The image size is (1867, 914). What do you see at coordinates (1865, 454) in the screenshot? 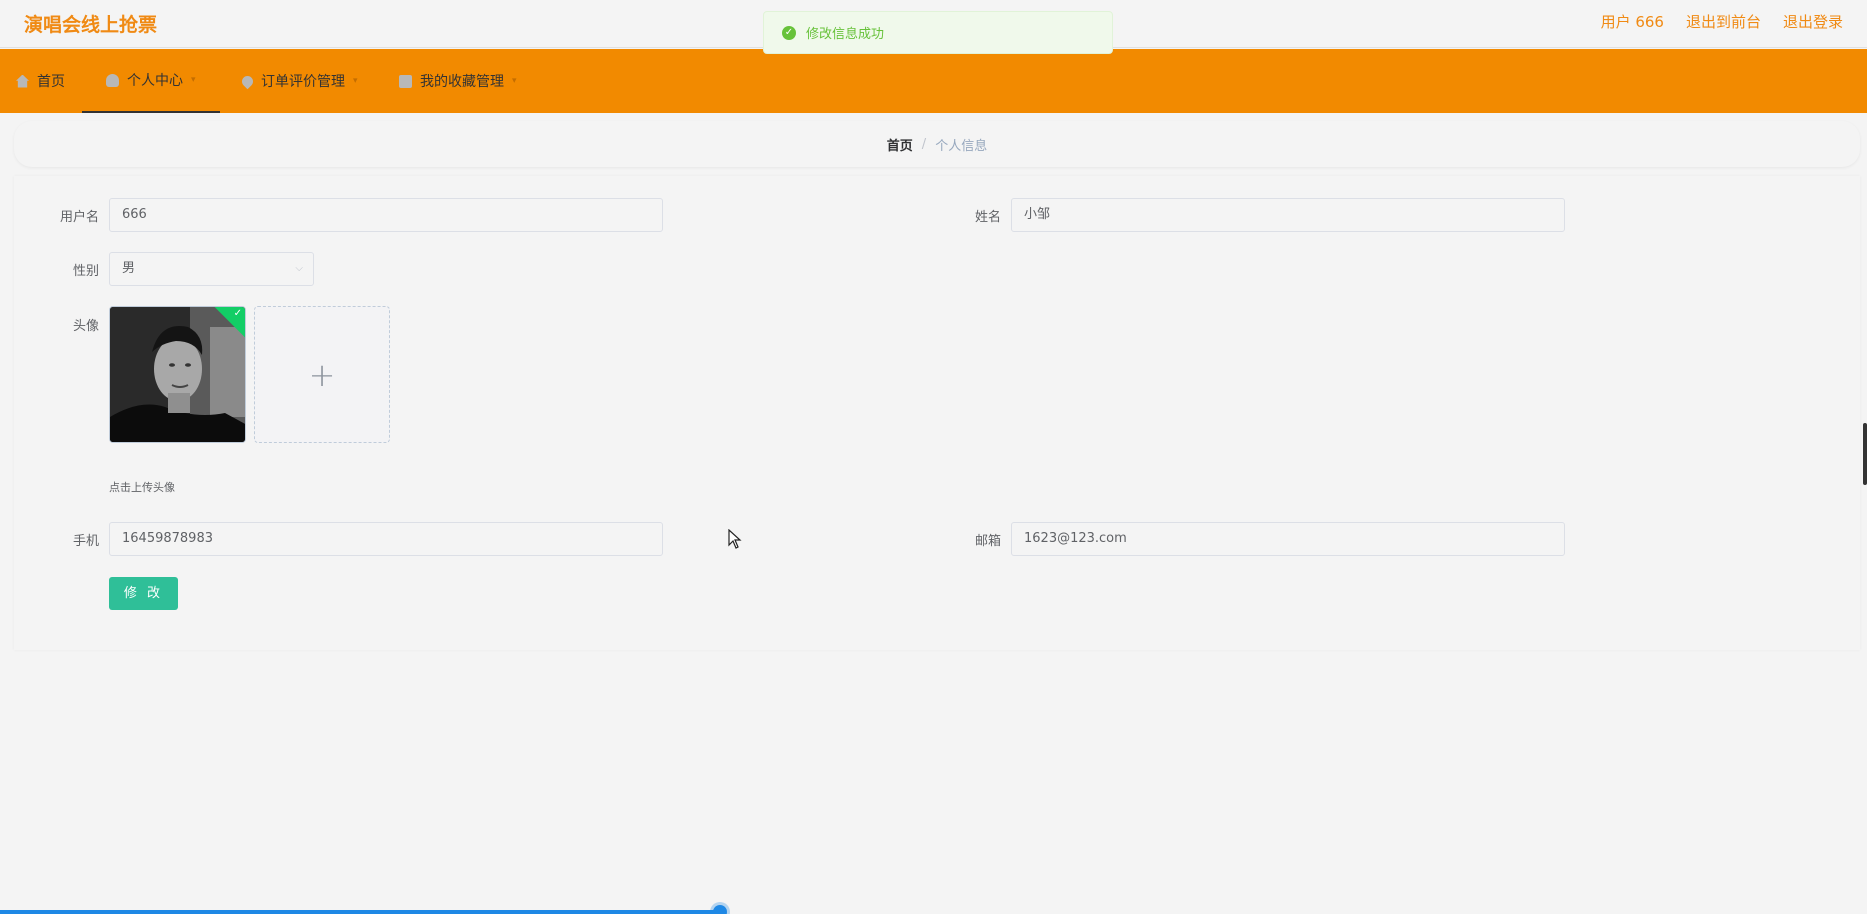
I see `scrollbar-thumb` at bounding box center [1865, 454].